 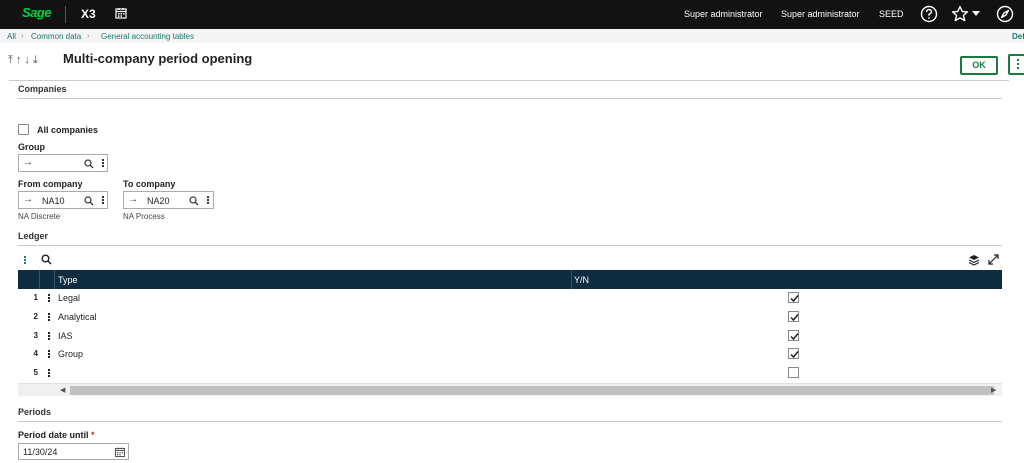 What do you see at coordinates (37, 12) in the screenshot?
I see `sage-logo: Sage` at bounding box center [37, 12].